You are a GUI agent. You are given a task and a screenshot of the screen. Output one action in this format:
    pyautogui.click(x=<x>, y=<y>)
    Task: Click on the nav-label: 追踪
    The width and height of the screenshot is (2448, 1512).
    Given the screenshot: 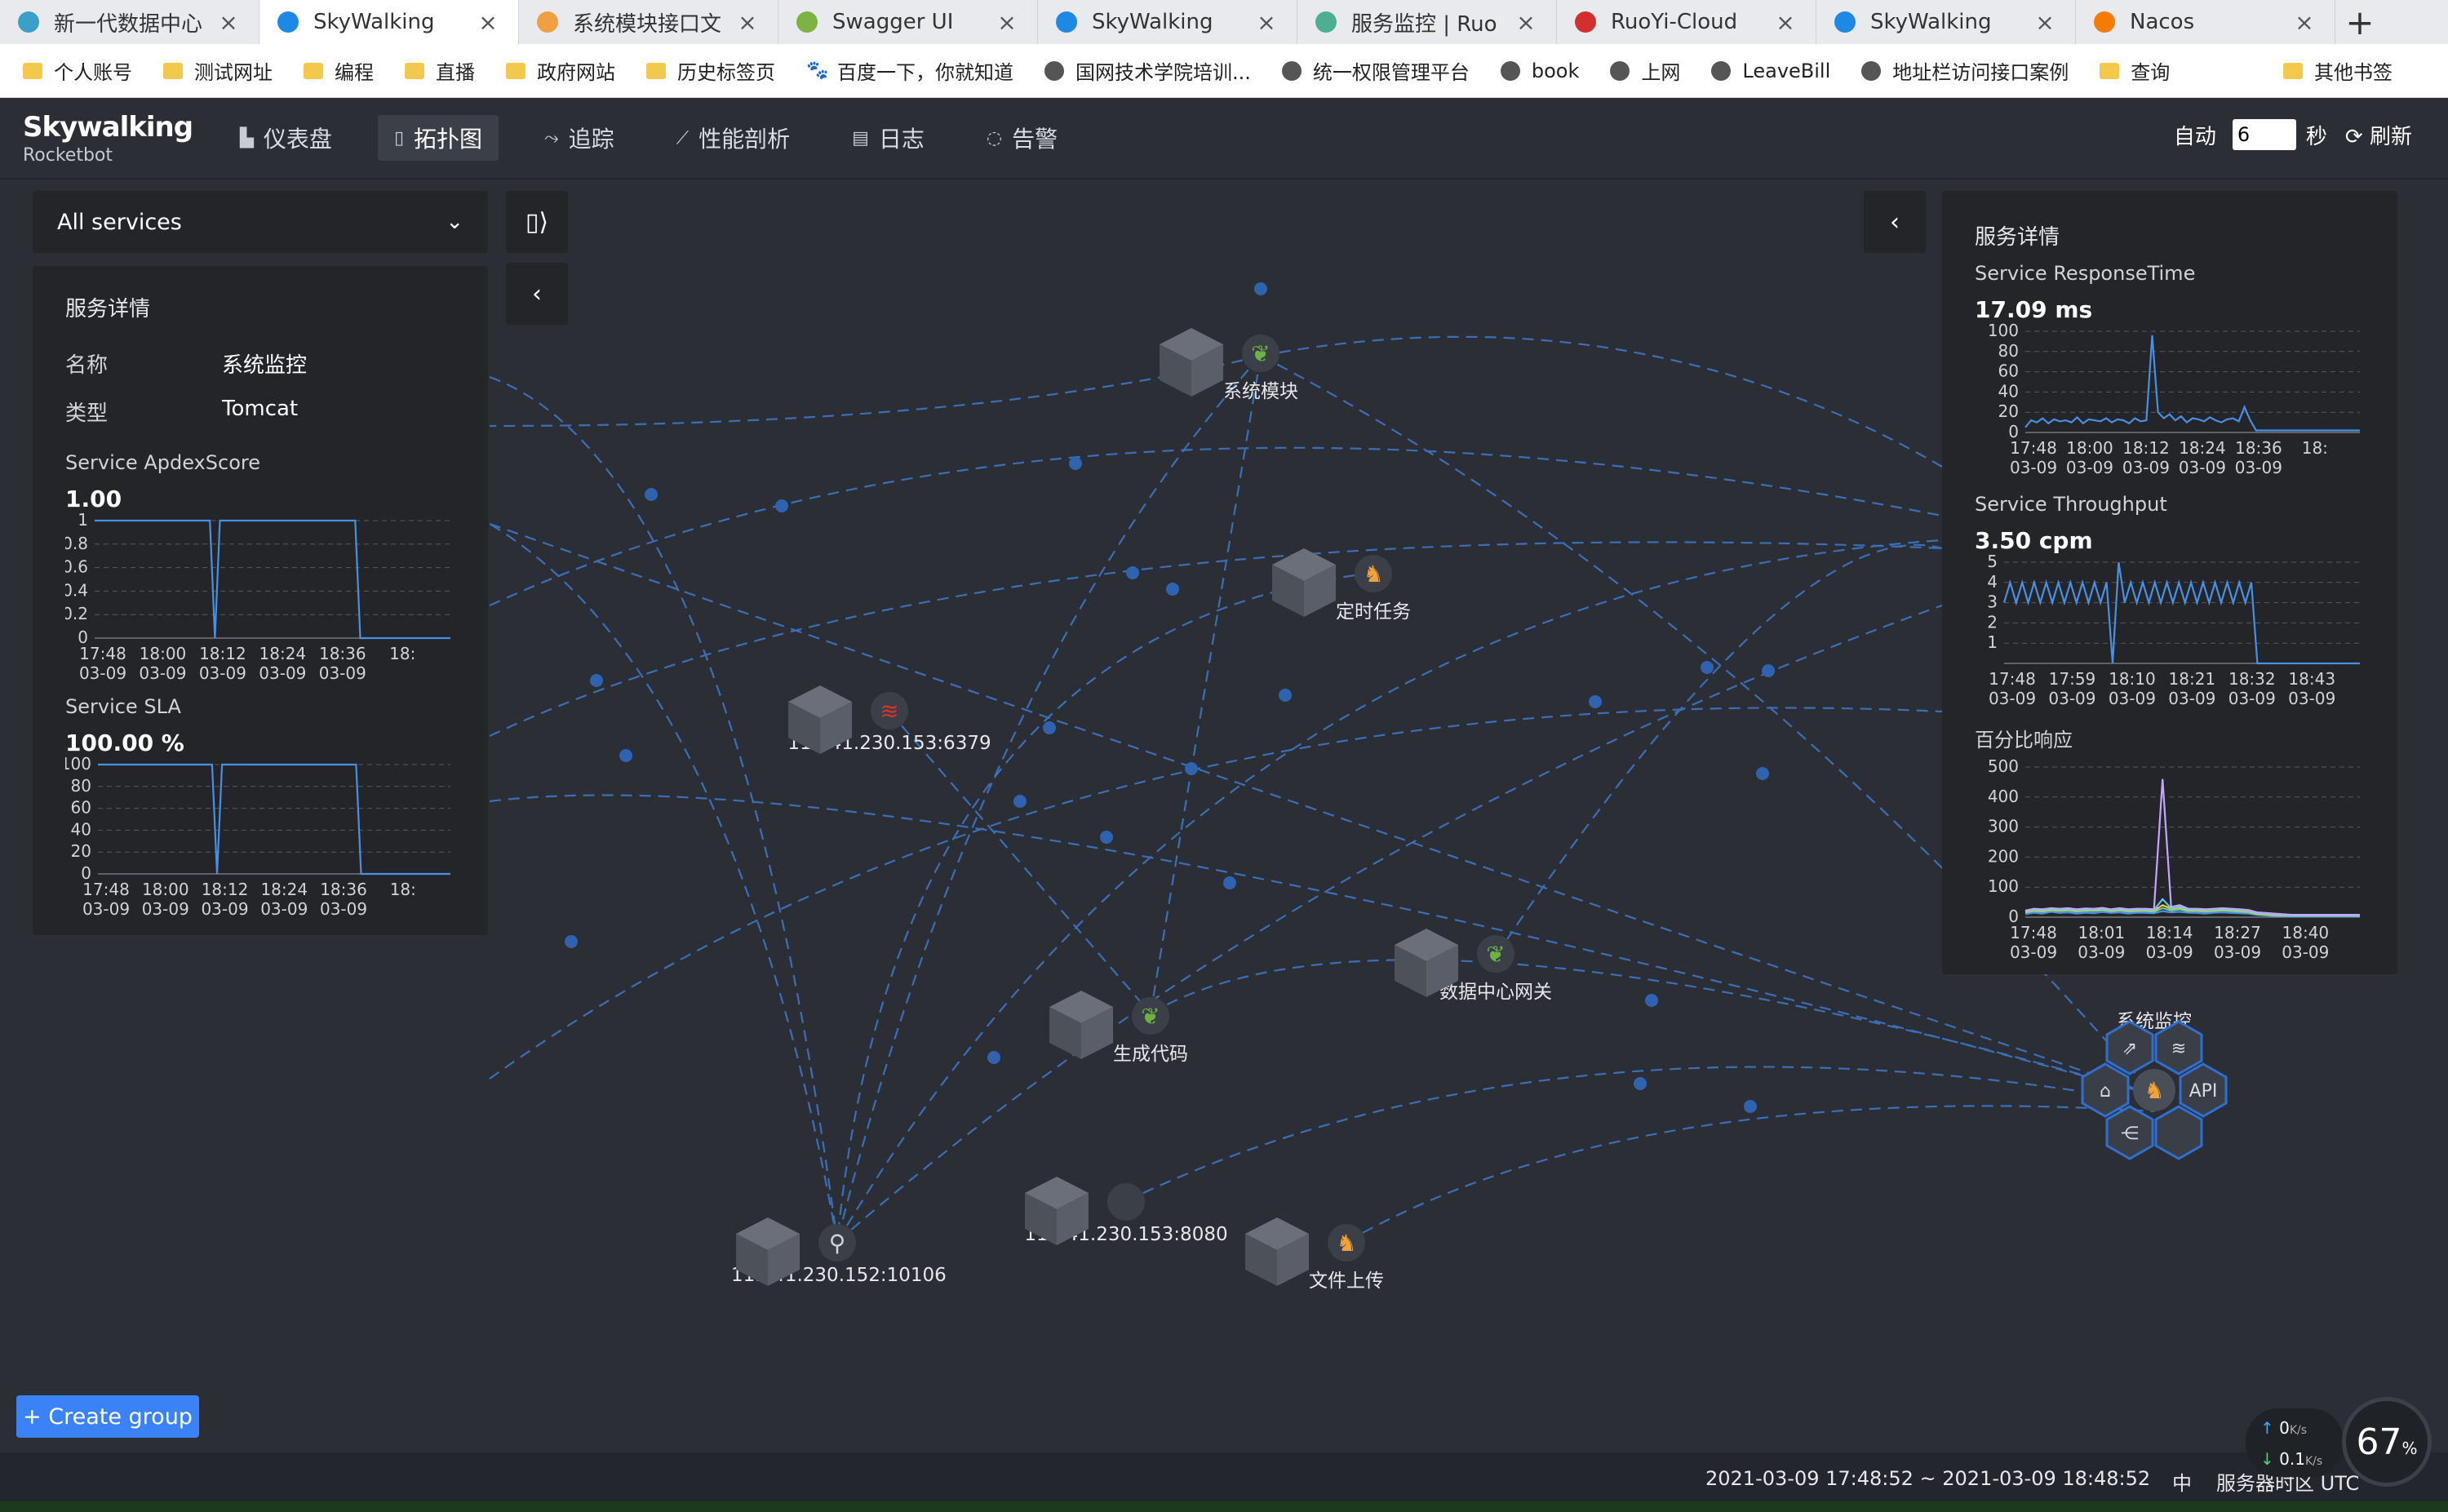 What is the action you would take?
    pyautogui.click(x=591, y=139)
    